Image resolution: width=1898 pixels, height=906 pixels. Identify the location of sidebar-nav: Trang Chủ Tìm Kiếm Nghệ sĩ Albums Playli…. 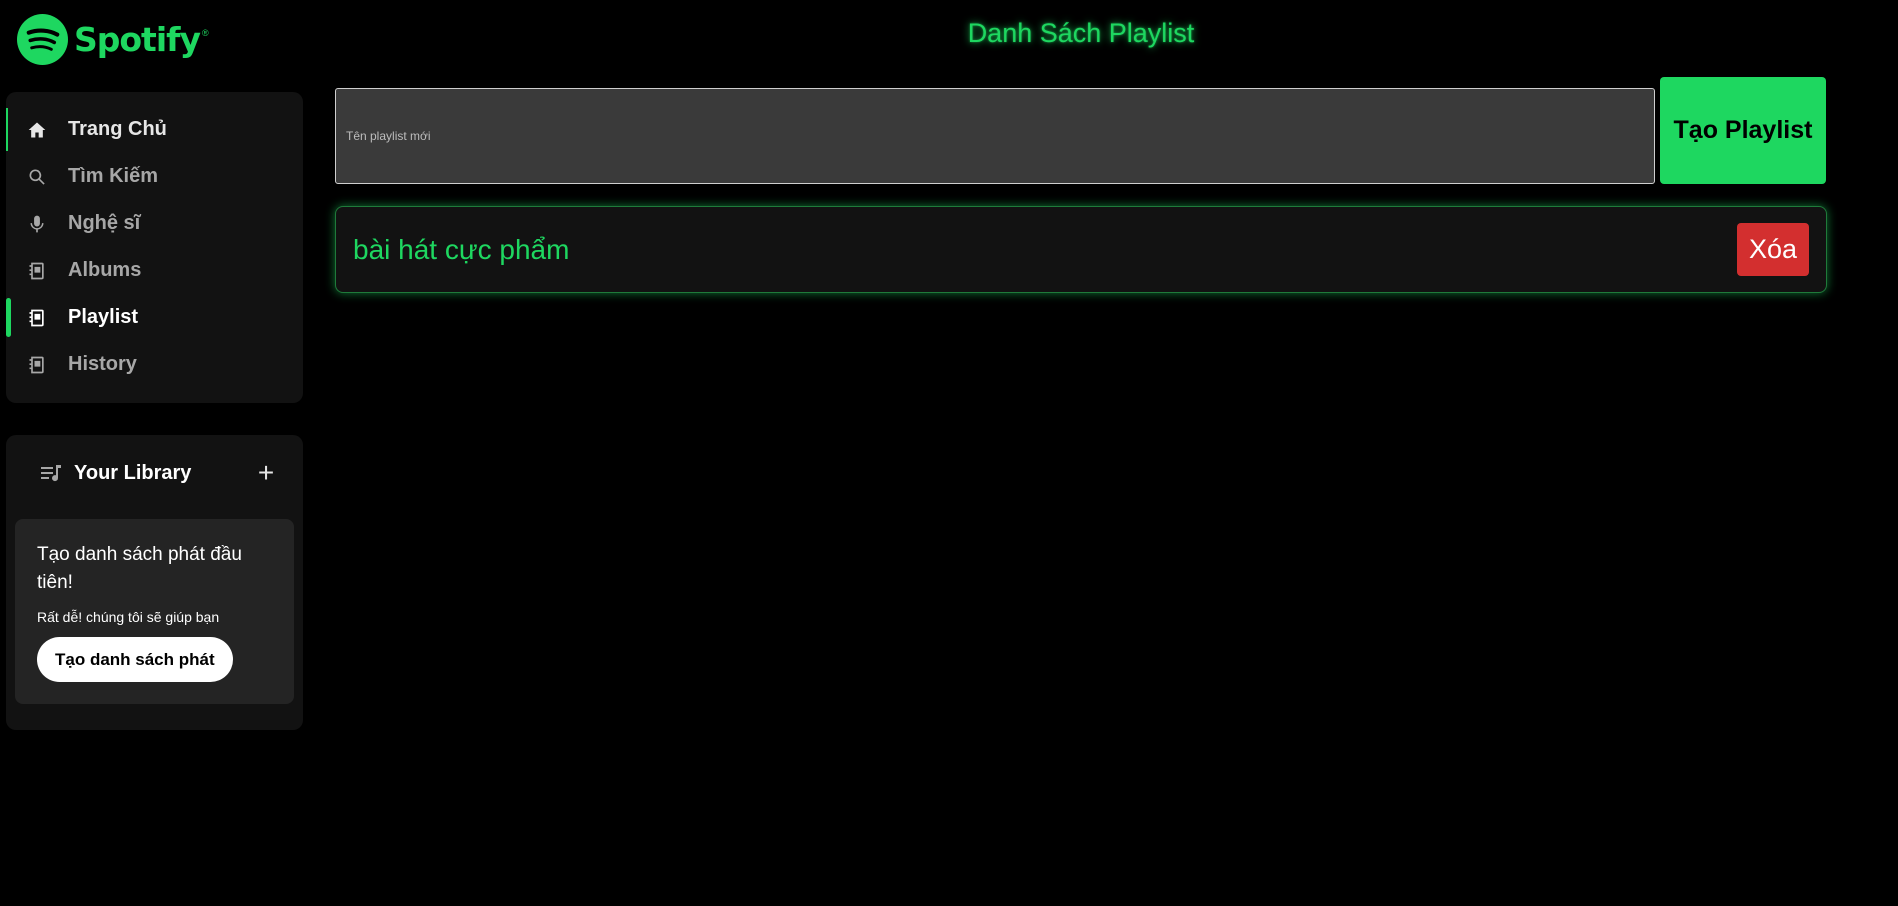
(154, 247).